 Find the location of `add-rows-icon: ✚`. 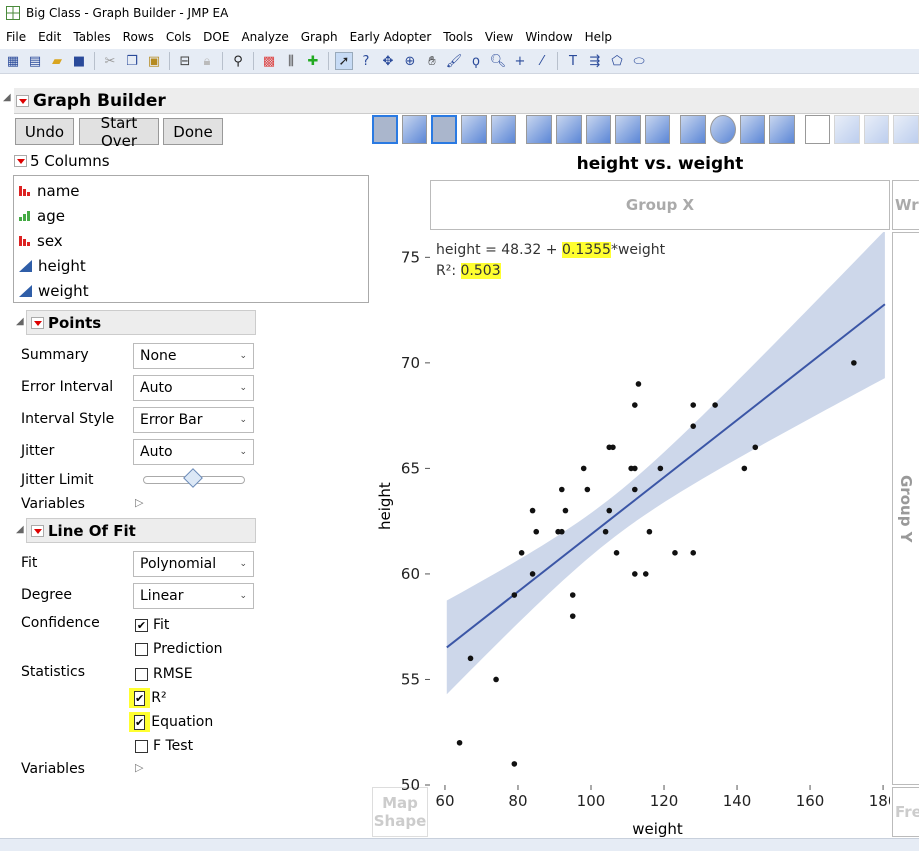

add-rows-icon: ✚ is located at coordinates (313, 61).